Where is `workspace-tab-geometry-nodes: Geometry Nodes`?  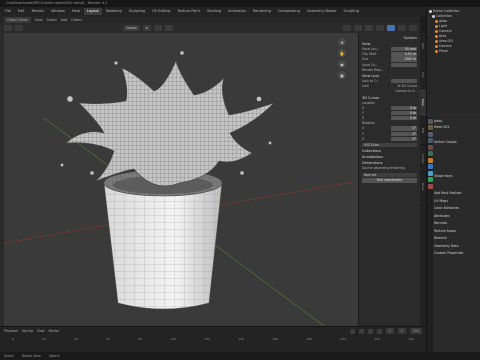
workspace-tab-geometry-nodes: Geometry Nodes is located at coordinates (322, 11).